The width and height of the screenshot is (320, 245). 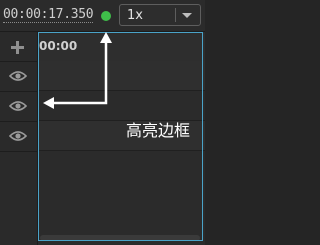 I want to click on toolbar: 00:00:17.350 1x, so click(x=102, y=16).